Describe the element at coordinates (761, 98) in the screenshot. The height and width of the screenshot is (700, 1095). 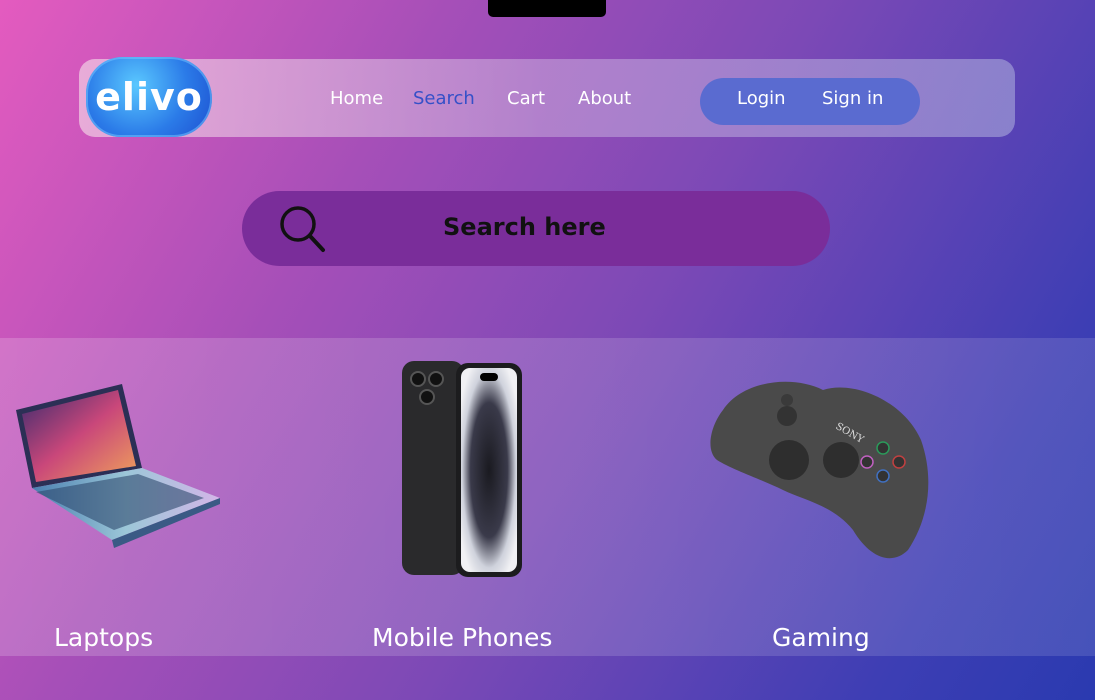
I see `login-button: Login` at that location.